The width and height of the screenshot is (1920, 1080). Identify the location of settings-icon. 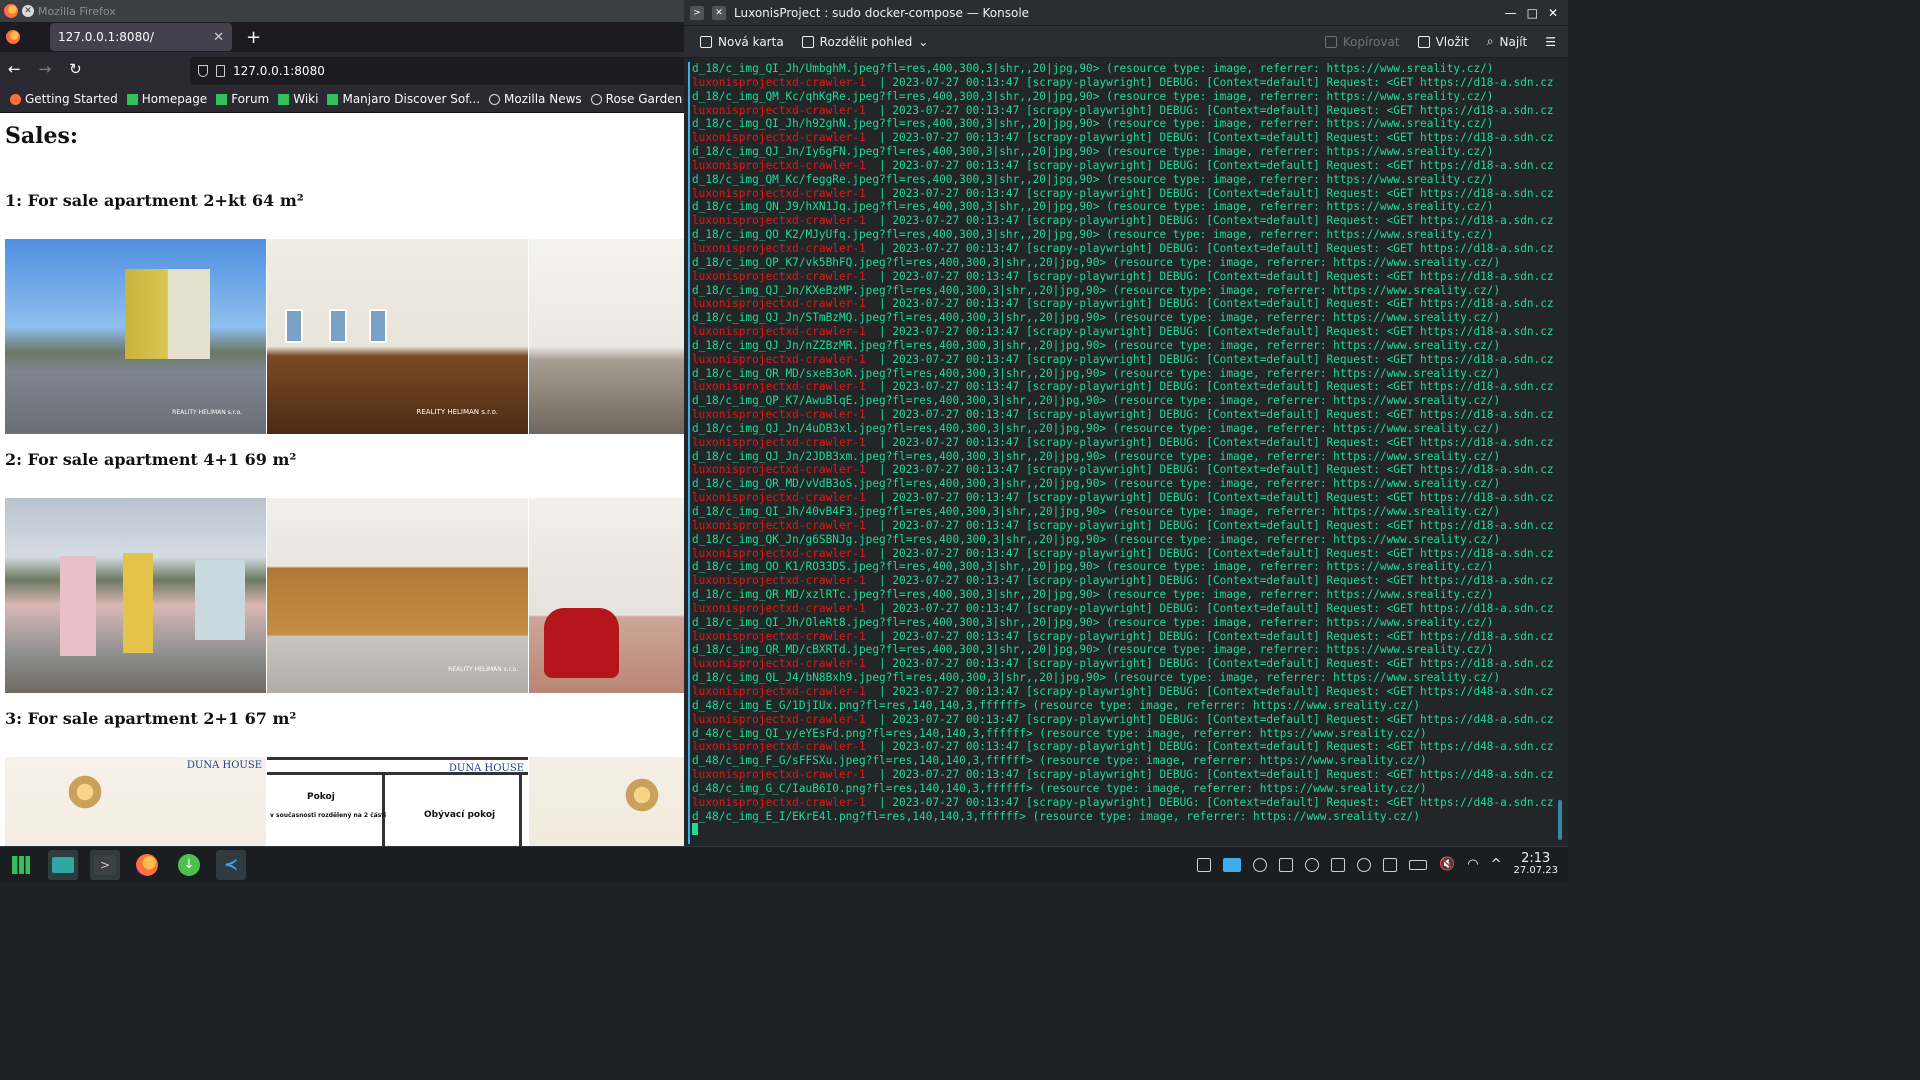
(1260, 864).